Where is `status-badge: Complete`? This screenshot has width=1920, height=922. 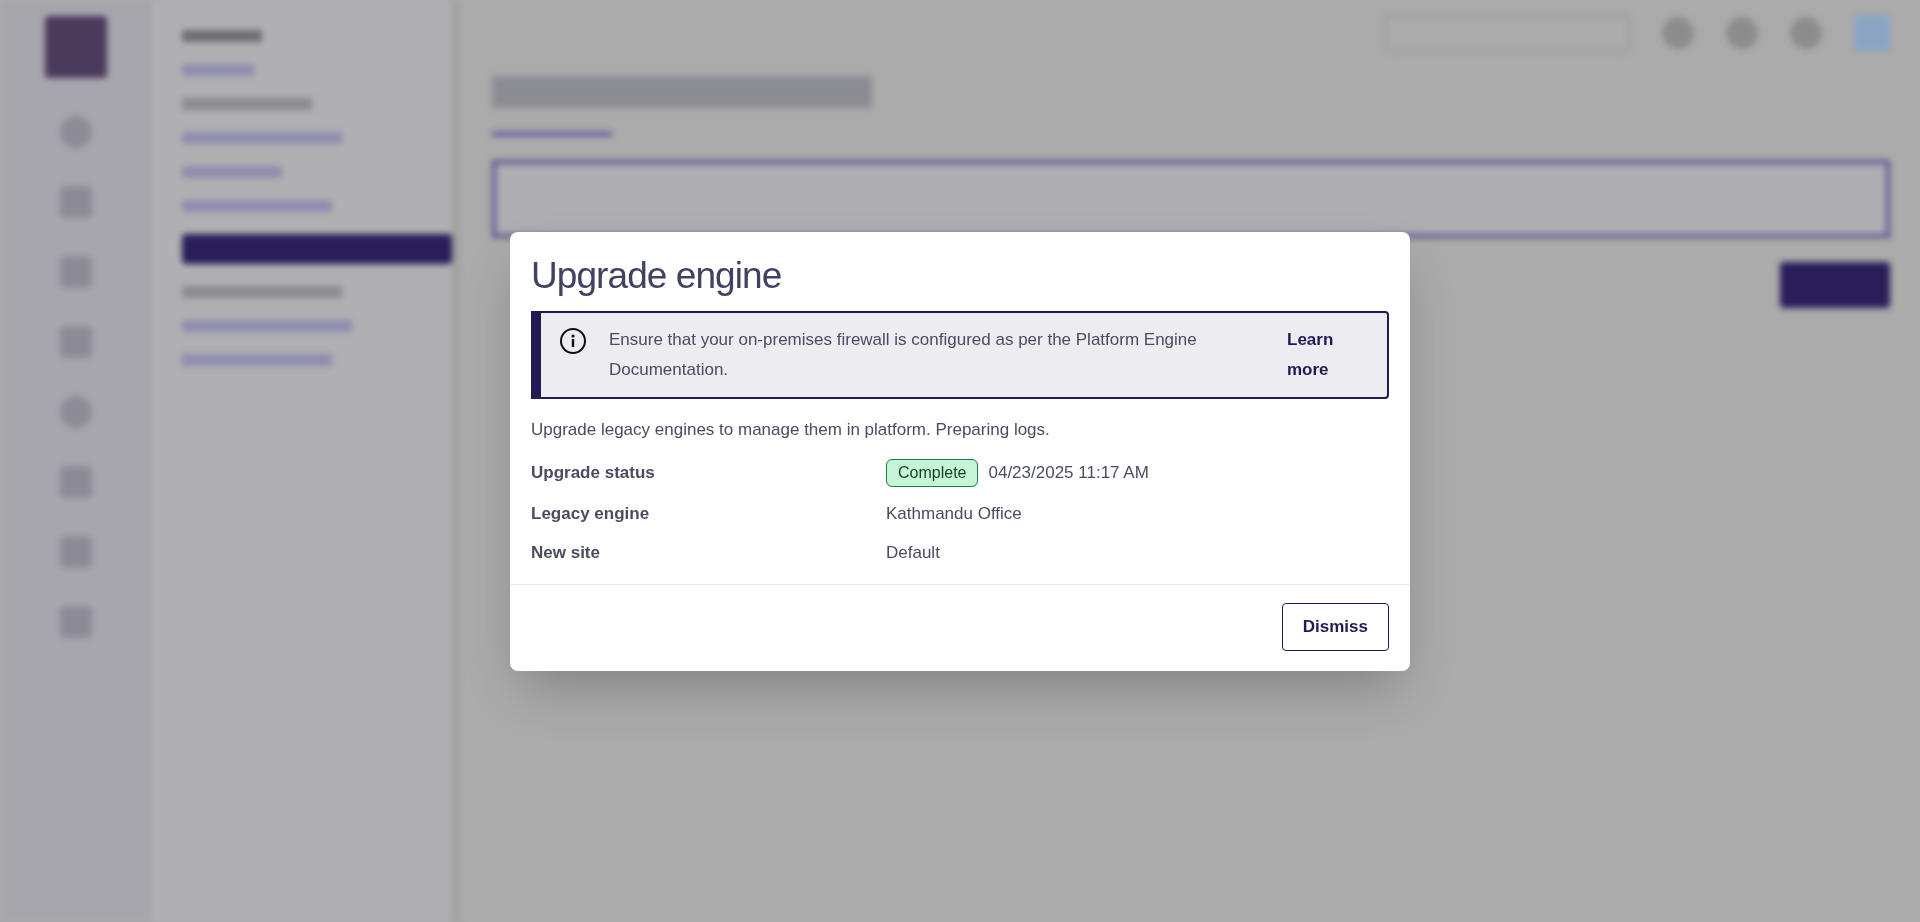
status-badge: Complete is located at coordinates (932, 472).